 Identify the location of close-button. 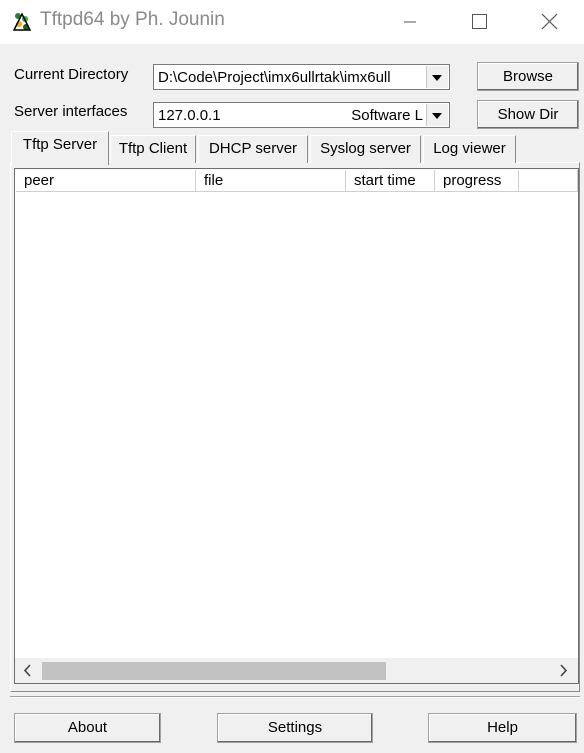
(550, 22).